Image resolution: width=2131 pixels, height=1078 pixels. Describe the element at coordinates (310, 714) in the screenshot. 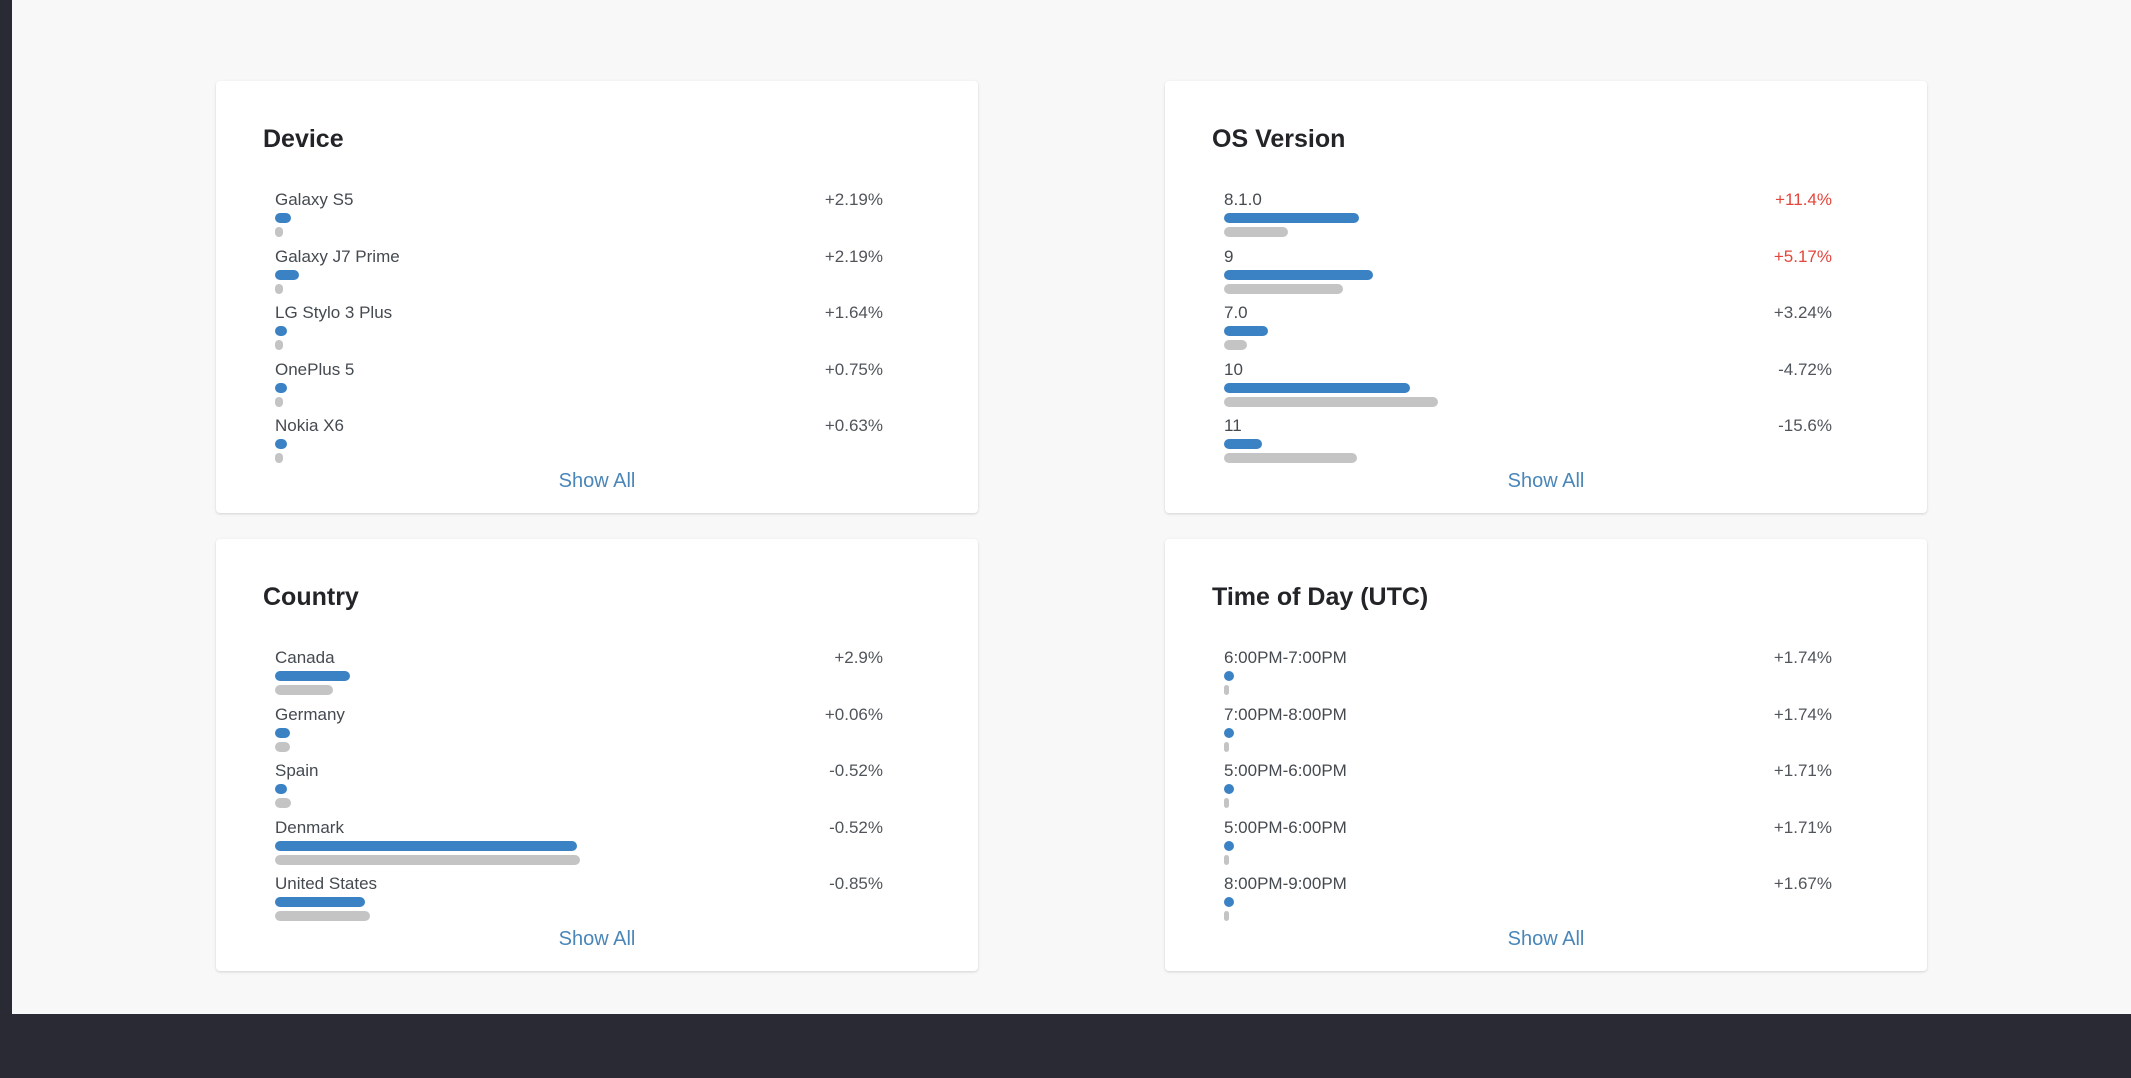

I see `row-label: Germany` at that location.